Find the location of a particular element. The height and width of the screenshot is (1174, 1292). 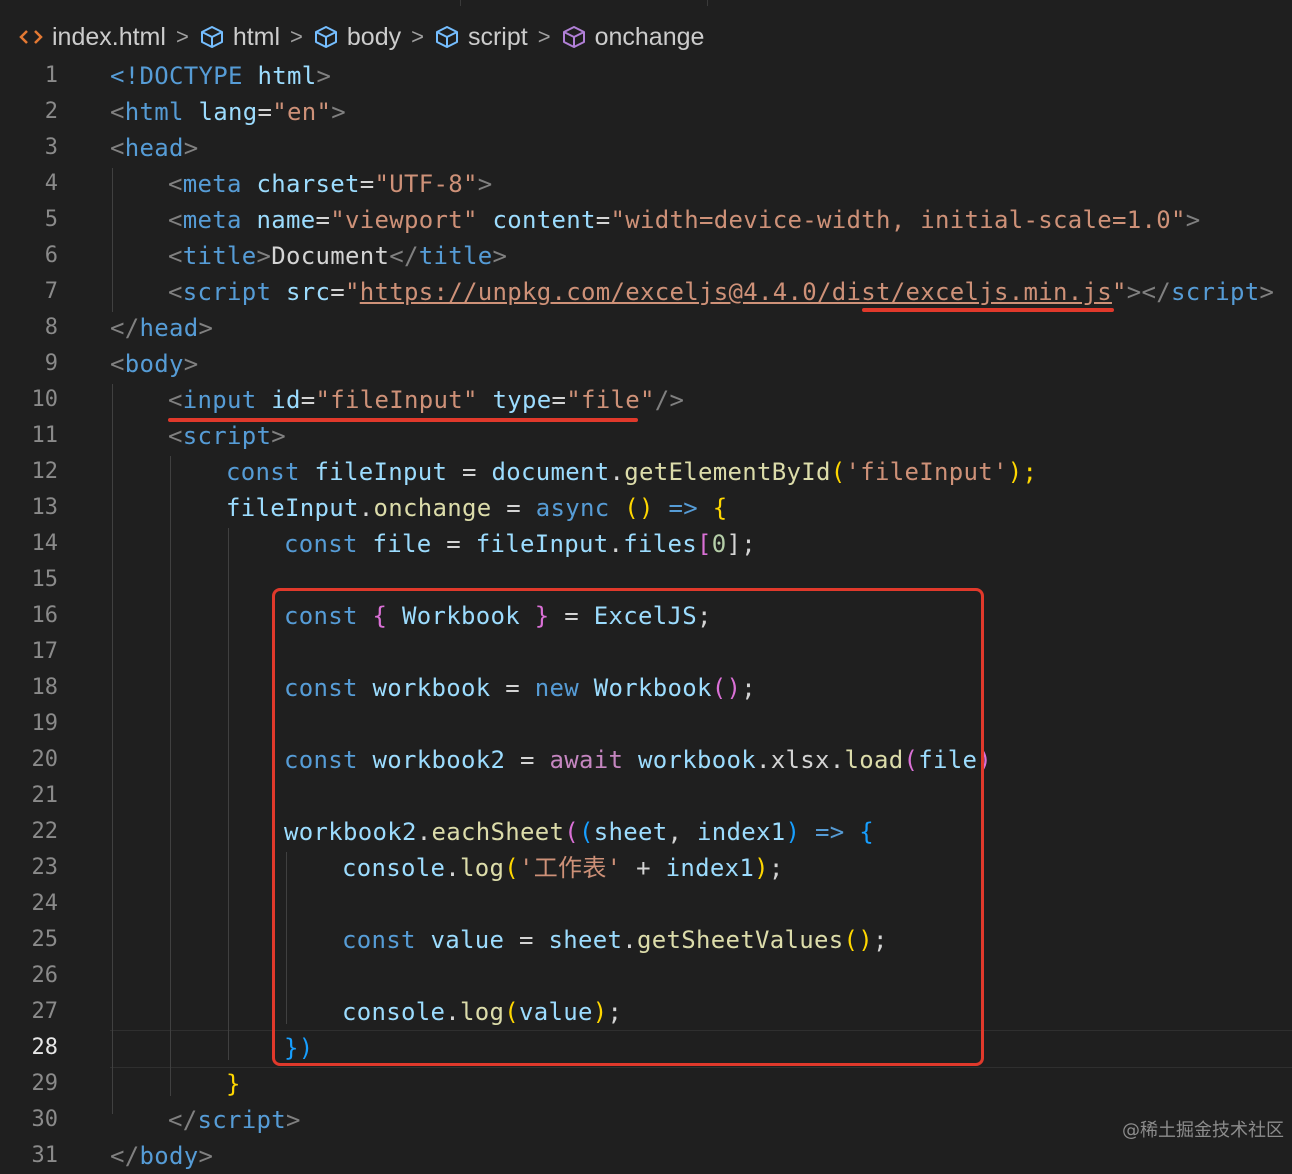

line-number: 30 is located at coordinates (45, 1119).